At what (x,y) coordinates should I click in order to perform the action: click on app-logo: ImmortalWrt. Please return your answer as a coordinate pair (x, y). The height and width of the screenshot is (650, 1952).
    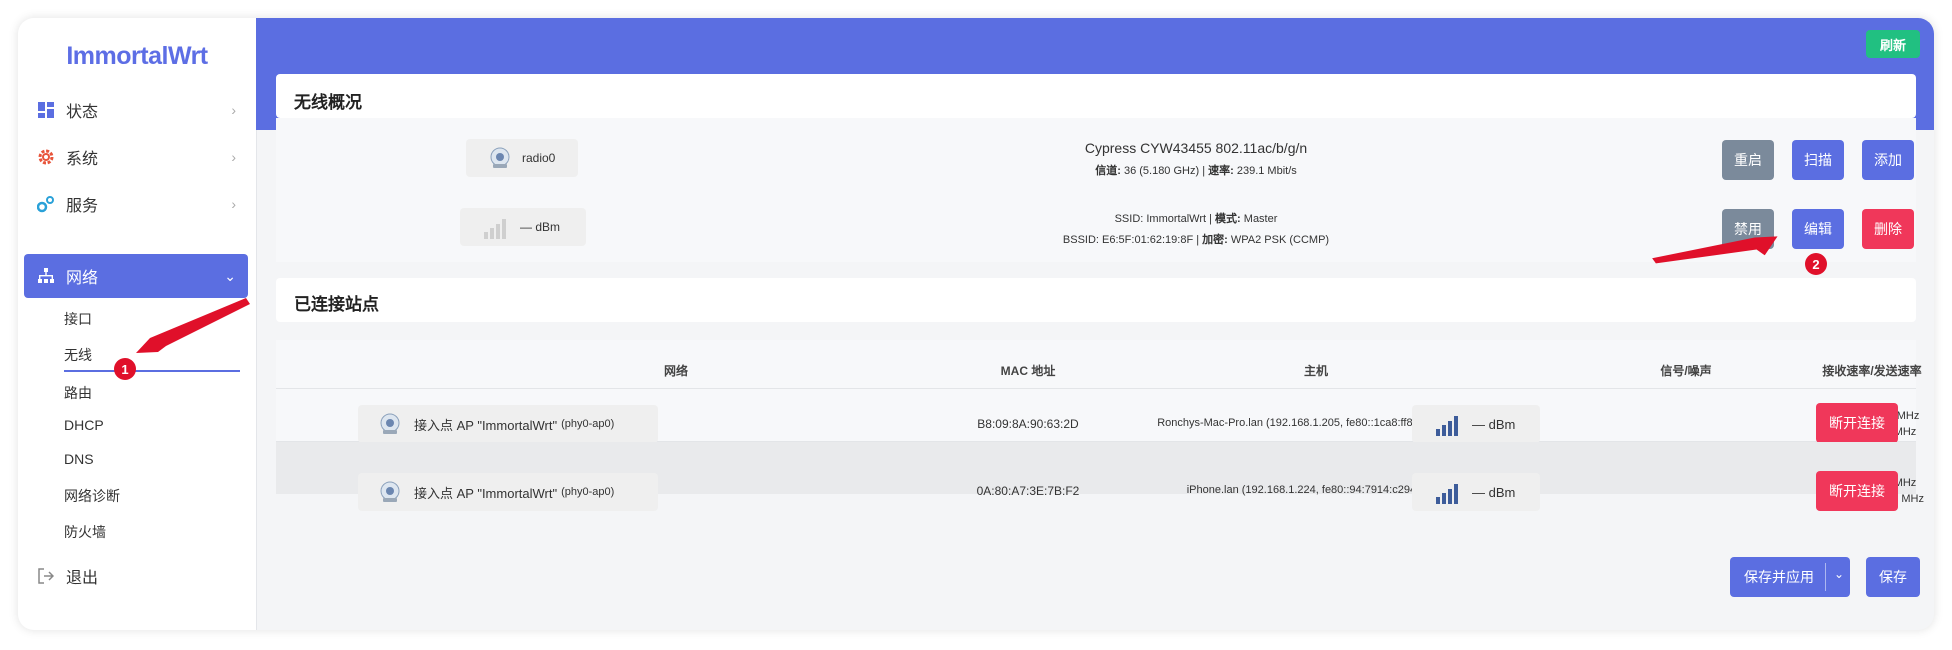
    Looking at the image, I should click on (137, 56).